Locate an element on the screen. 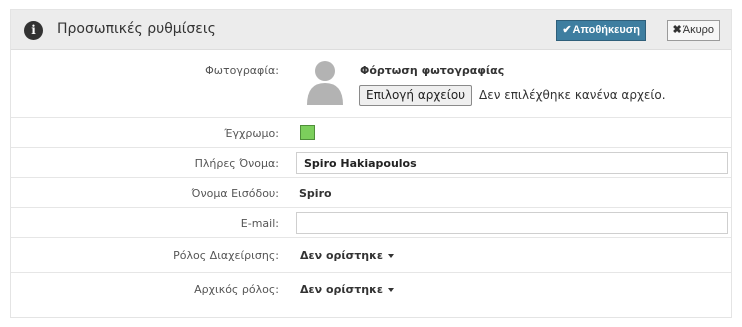 The height and width of the screenshot is (327, 742). cancel-button-label: Άκυρο is located at coordinates (698, 30).